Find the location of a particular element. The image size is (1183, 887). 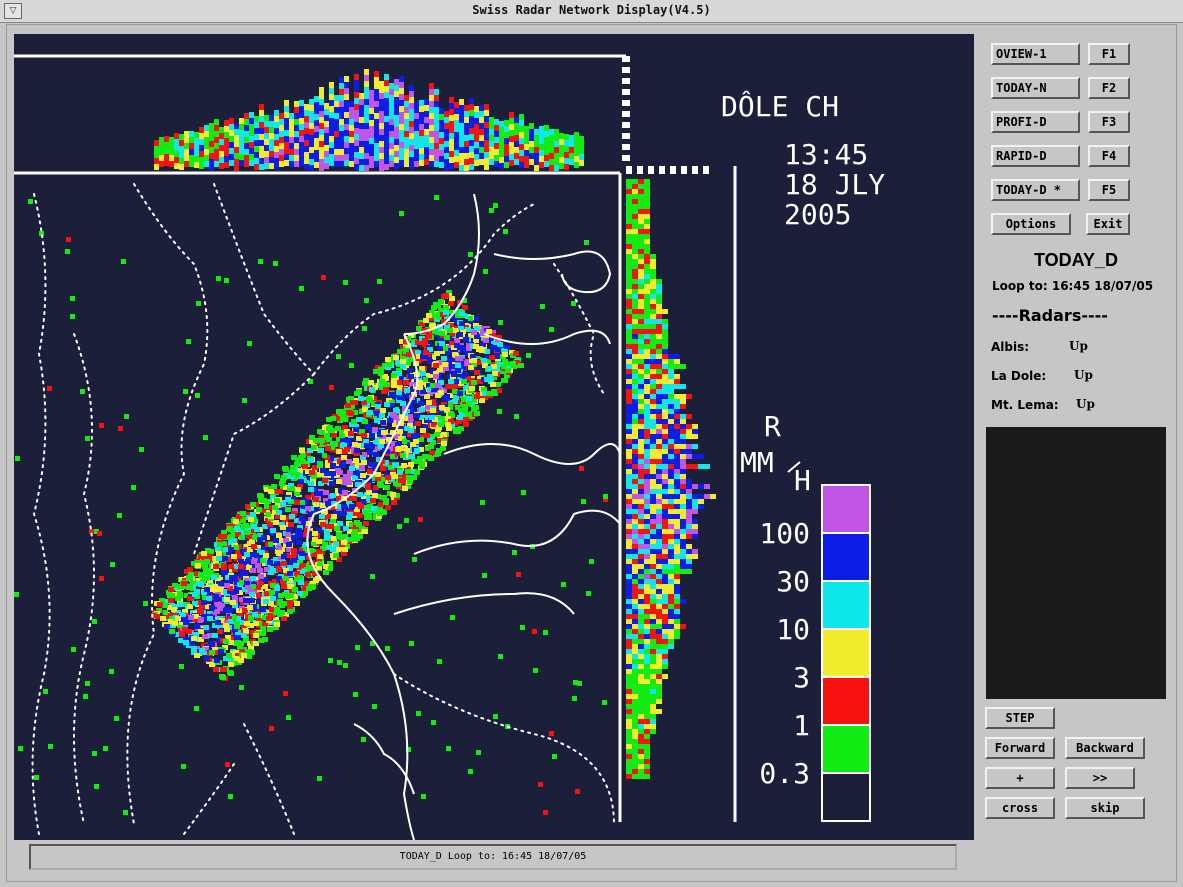

legend-level-0: 100 is located at coordinates (784, 533).